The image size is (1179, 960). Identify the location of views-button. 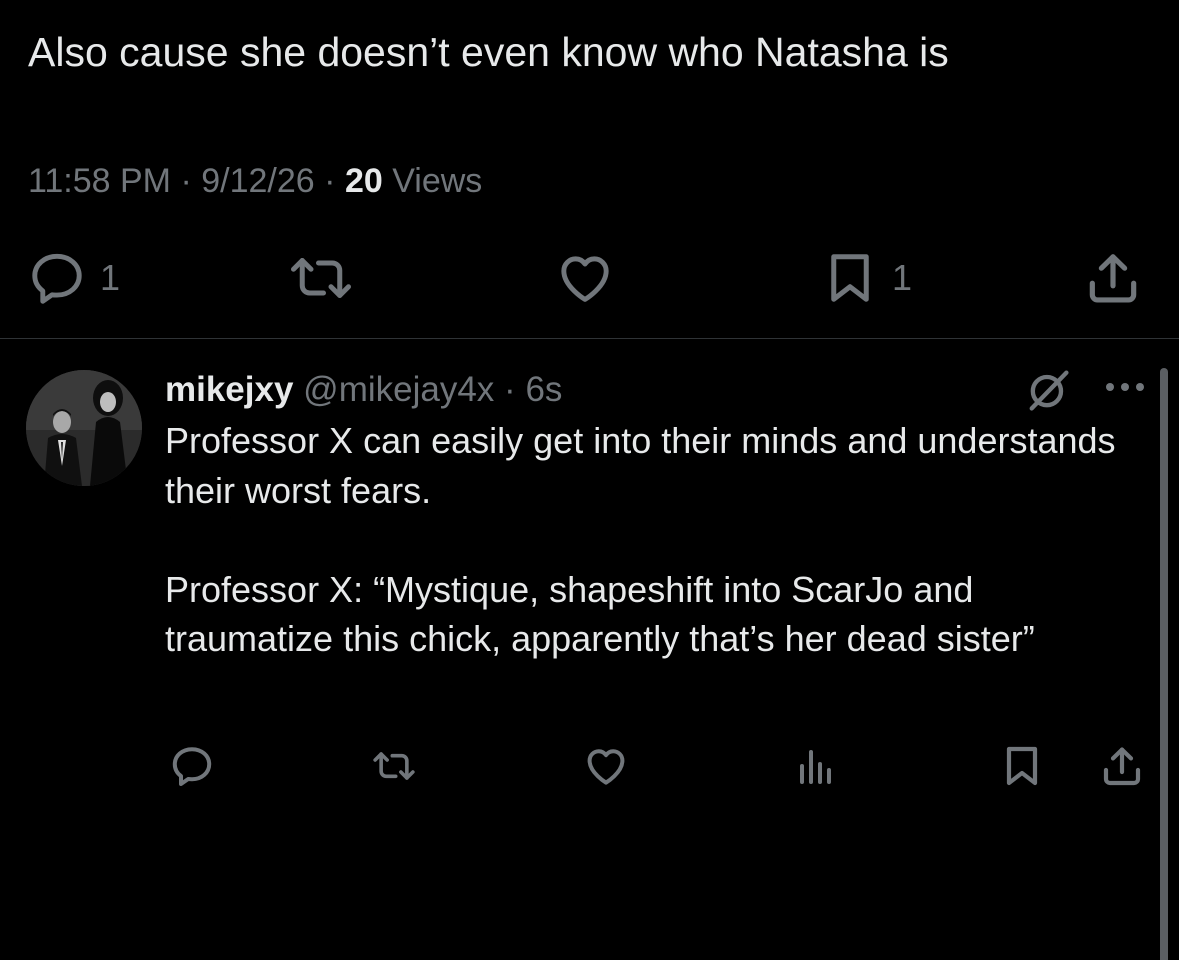
(816, 766).